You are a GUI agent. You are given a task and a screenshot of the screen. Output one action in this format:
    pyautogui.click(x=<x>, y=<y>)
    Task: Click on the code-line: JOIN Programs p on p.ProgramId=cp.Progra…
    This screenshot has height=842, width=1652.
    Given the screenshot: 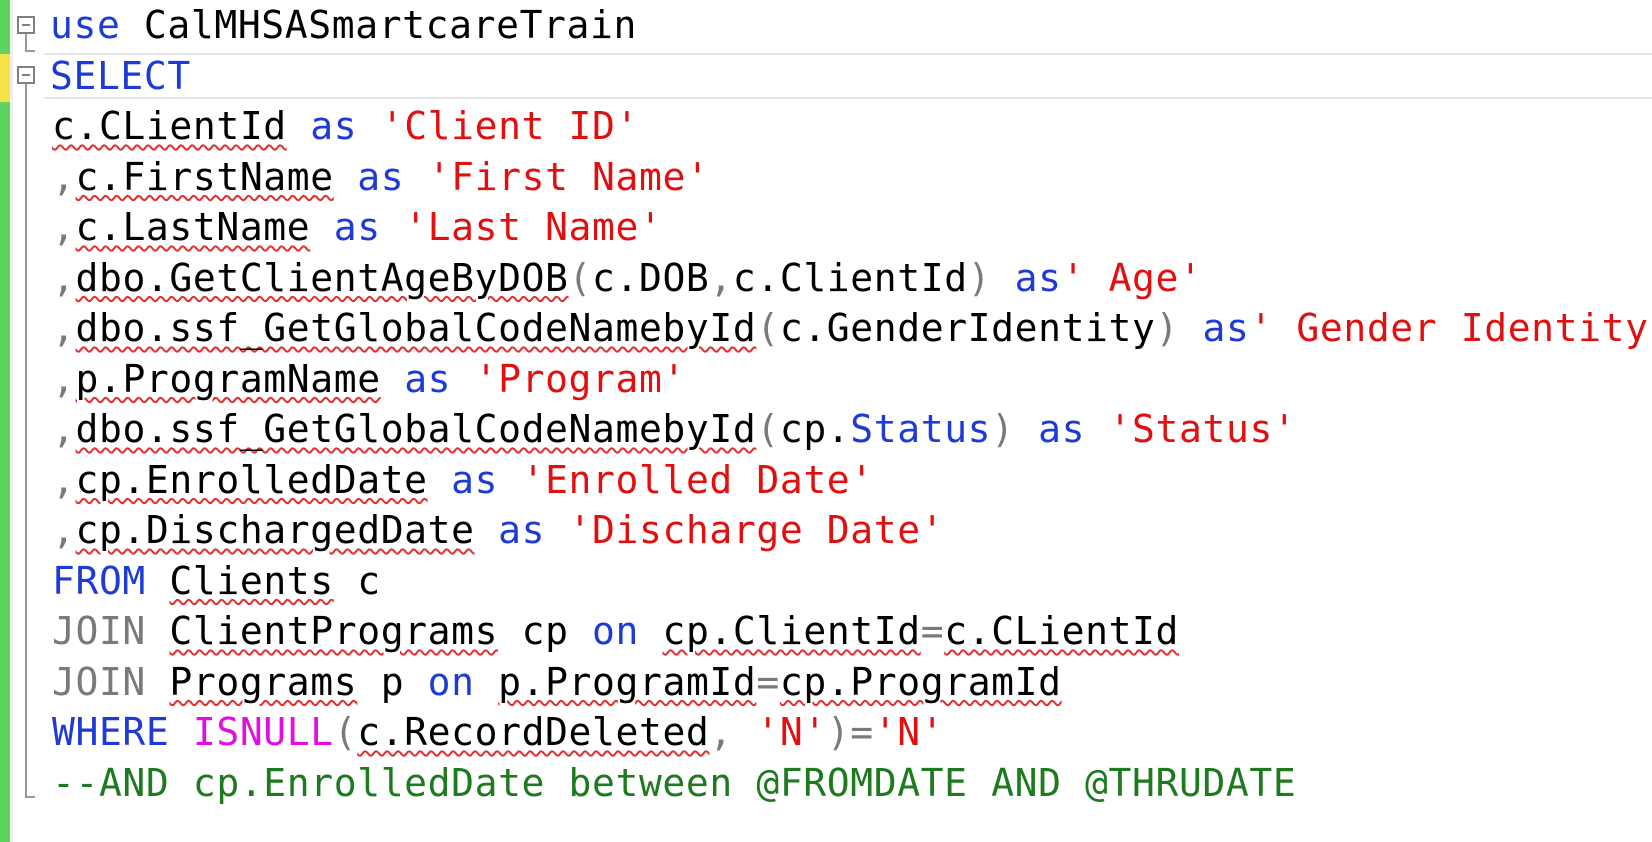 What is the action you would take?
    pyautogui.click(x=851, y=682)
    